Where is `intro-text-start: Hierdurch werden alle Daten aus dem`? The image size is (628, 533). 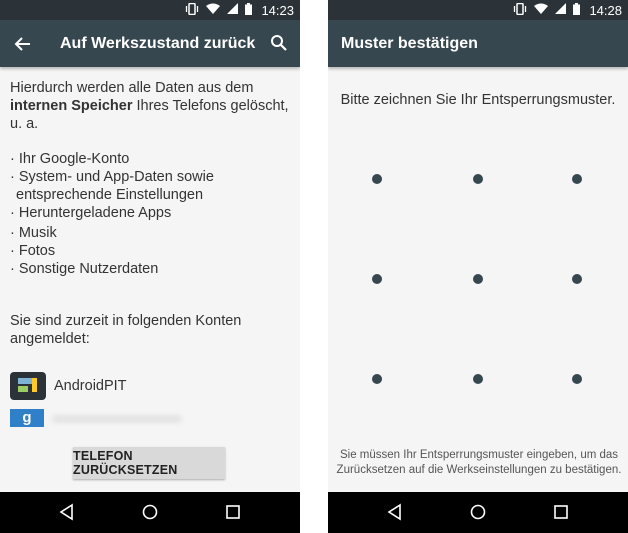
intro-text-start: Hierdurch werden alle Daten aus dem is located at coordinates (132, 88).